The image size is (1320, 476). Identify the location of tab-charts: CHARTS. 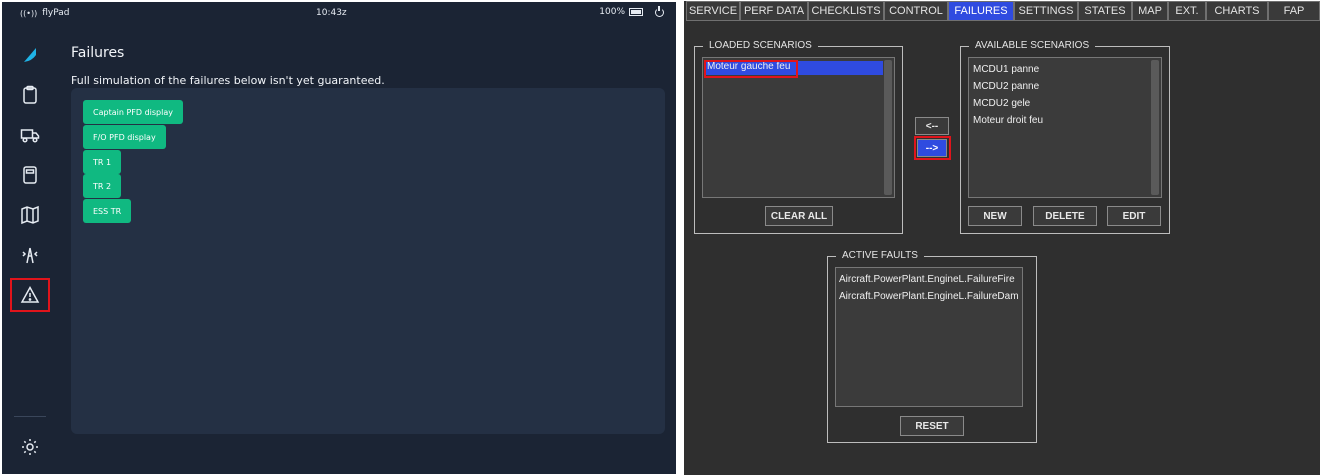
(1237, 11).